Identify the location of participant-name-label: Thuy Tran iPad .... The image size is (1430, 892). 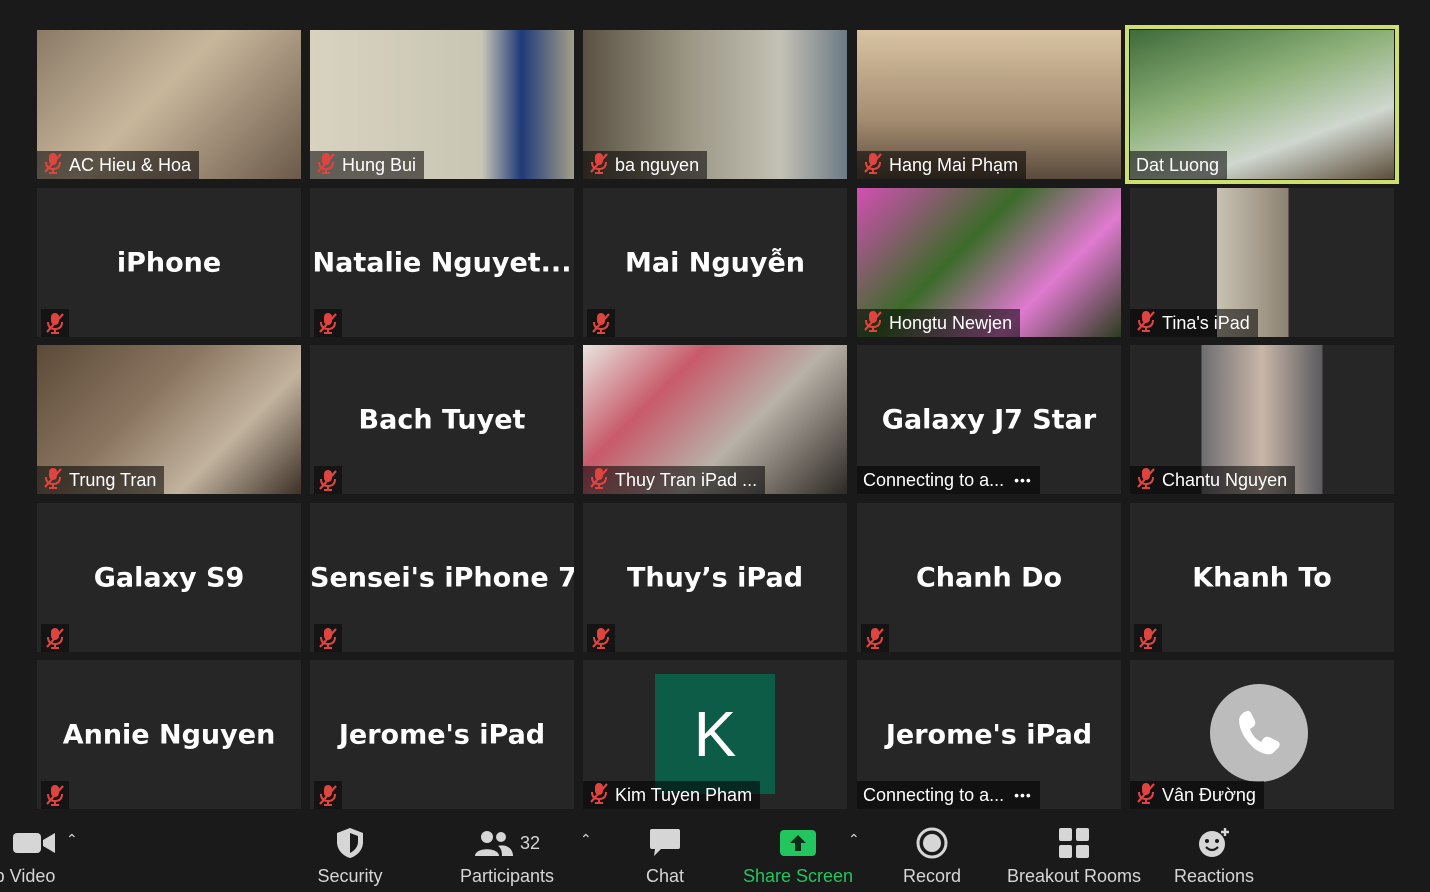
(674, 480).